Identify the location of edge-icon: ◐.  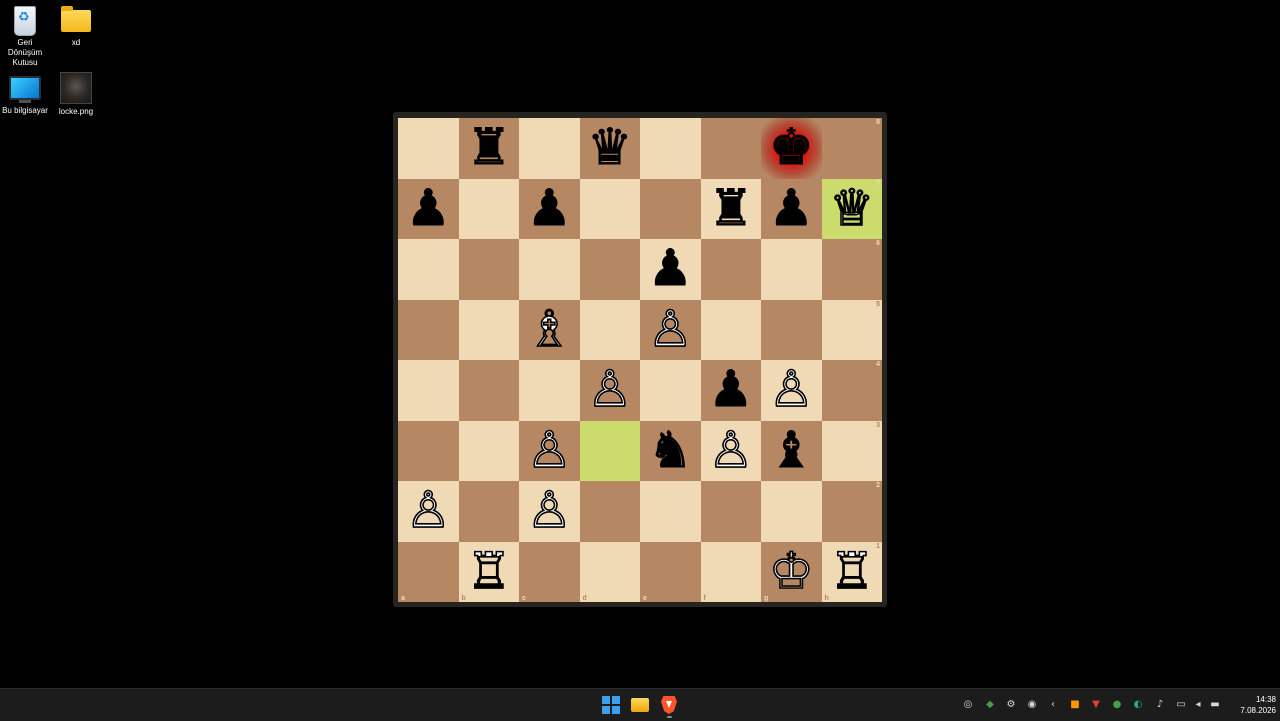
(1138, 705).